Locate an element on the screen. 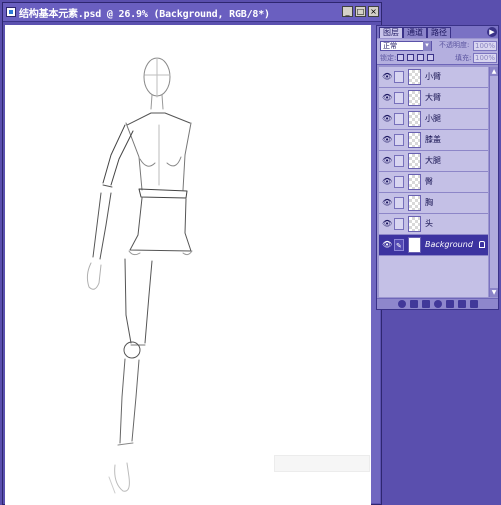 The width and height of the screenshot is (501, 505). layer-row: 👁 臀 is located at coordinates (433, 182).